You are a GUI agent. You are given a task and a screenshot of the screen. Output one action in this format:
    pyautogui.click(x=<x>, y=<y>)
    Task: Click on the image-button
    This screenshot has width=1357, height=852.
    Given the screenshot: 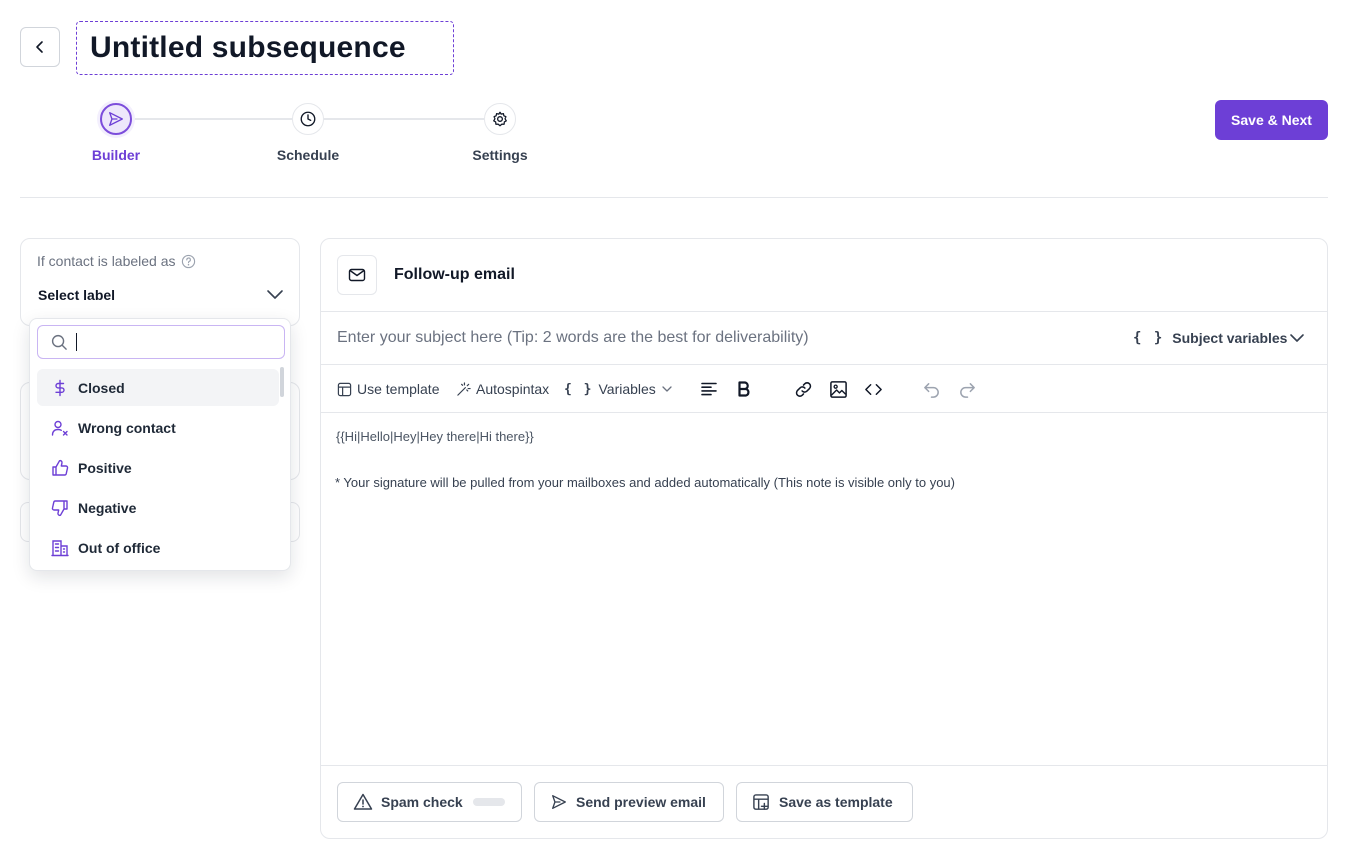 What is the action you would take?
    pyautogui.click(x=838, y=389)
    